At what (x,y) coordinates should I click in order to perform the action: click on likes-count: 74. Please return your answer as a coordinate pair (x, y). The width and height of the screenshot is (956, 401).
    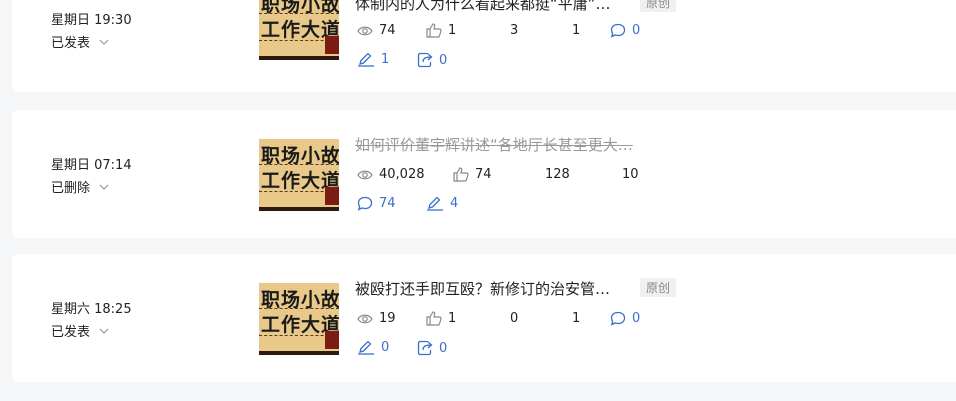
    Looking at the image, I should click on (483, 174).